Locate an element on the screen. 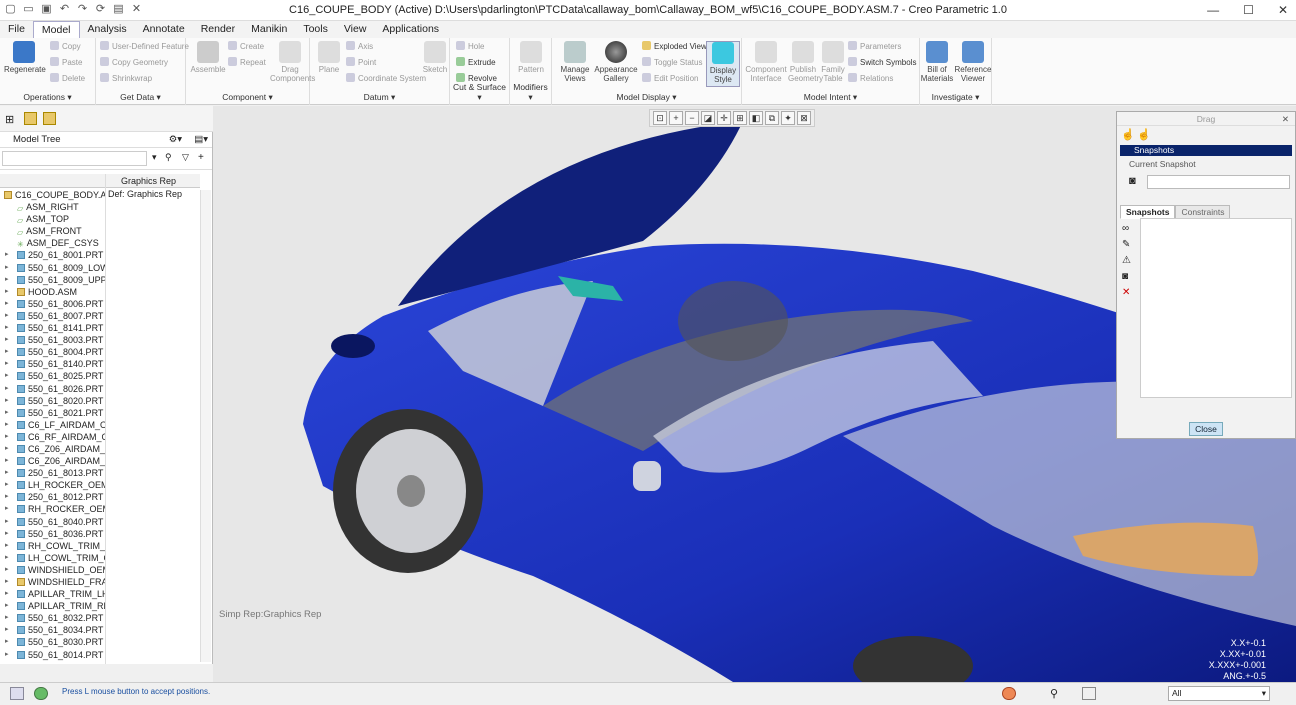 Image resolution: width=1296 pixels, height=705 pixels. tab-file: File is located at coordinates (16, 29).